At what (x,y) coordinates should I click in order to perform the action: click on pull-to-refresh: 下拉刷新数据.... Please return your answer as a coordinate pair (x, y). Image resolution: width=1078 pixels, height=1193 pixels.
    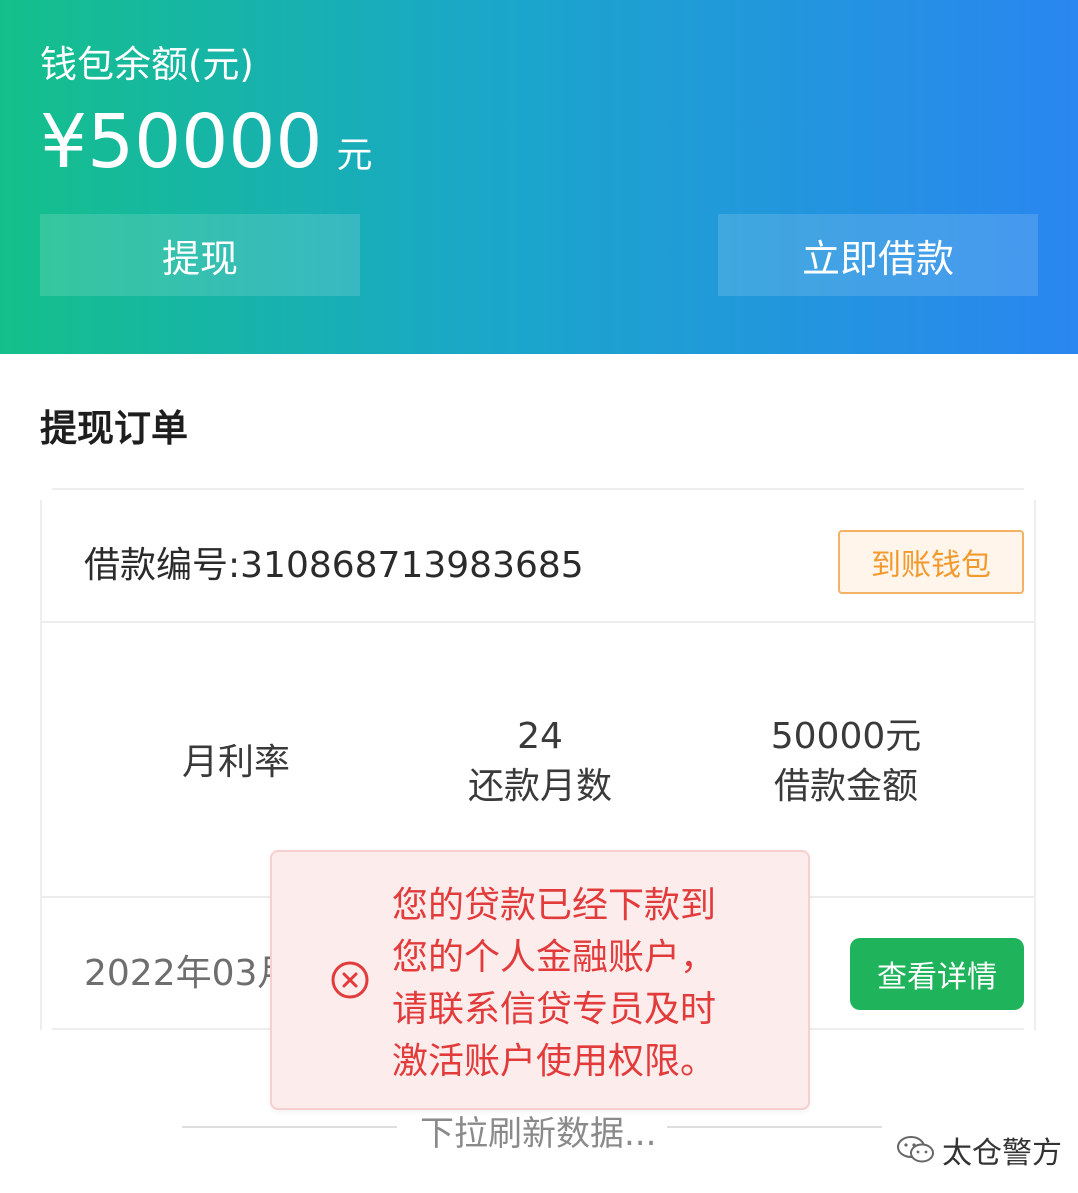
    Looking at the image, I should click on (532, 1130).